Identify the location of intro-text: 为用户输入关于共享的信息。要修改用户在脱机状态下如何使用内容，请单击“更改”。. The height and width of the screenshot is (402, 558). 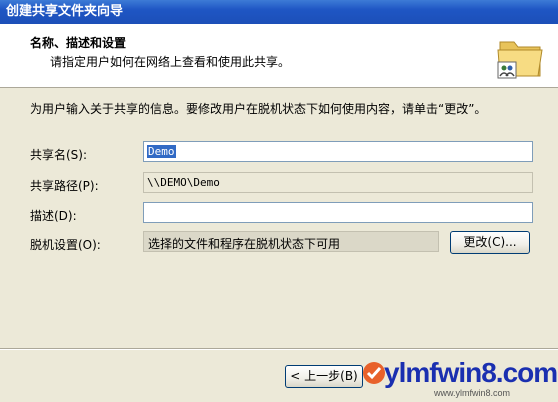
(258, 109).